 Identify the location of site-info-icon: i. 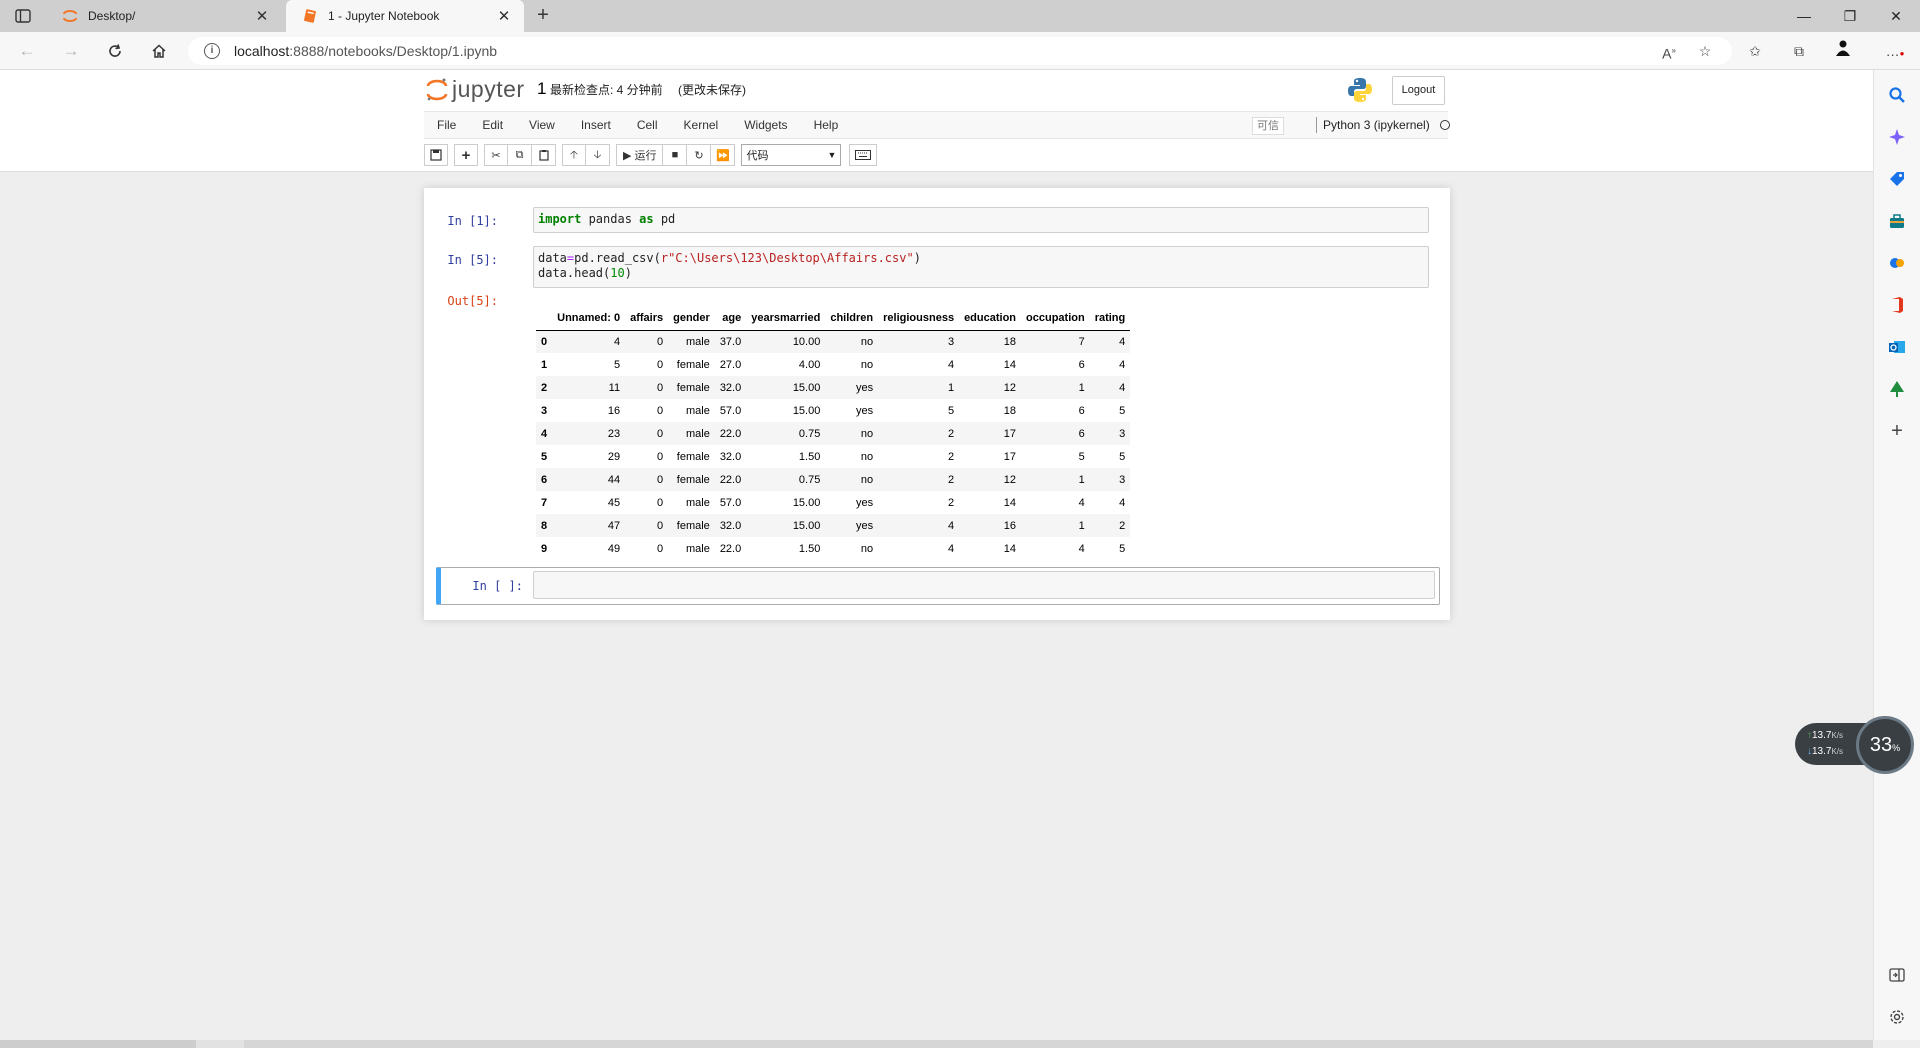
(212, 51).